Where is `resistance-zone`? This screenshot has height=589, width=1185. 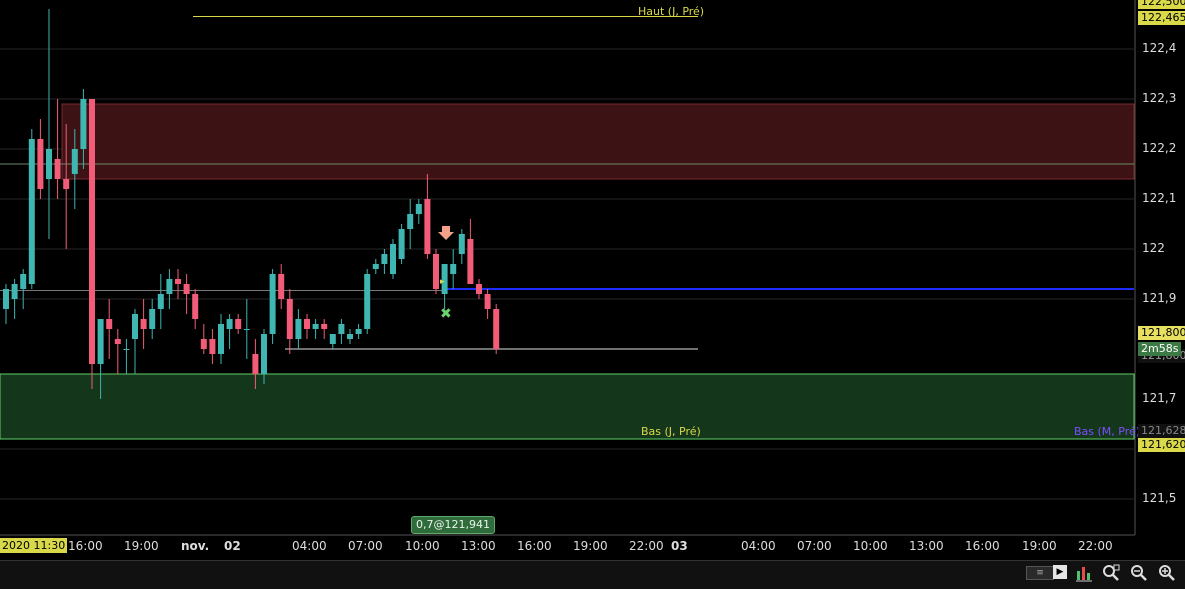
resistance-zone is located at coordinates (598, 141).